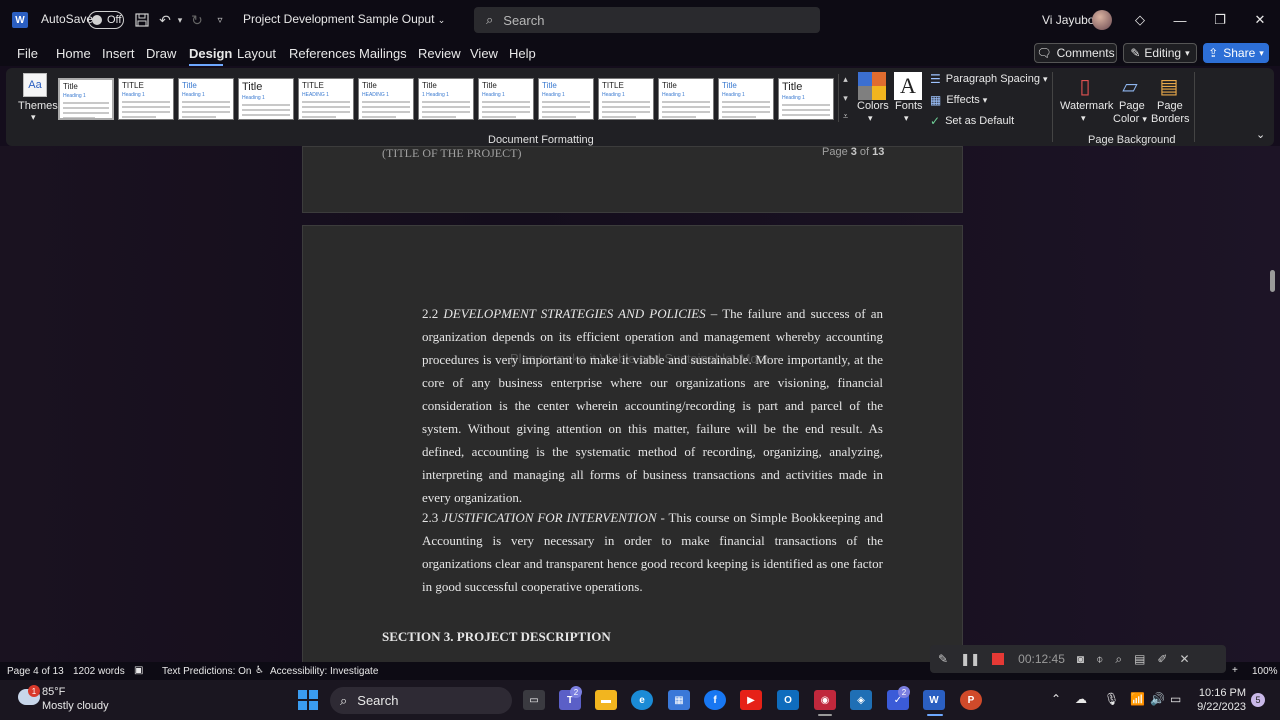 This screenshot has width=1280, height=720. I want to click on edit-icon: ✐, so click(1162, 659).